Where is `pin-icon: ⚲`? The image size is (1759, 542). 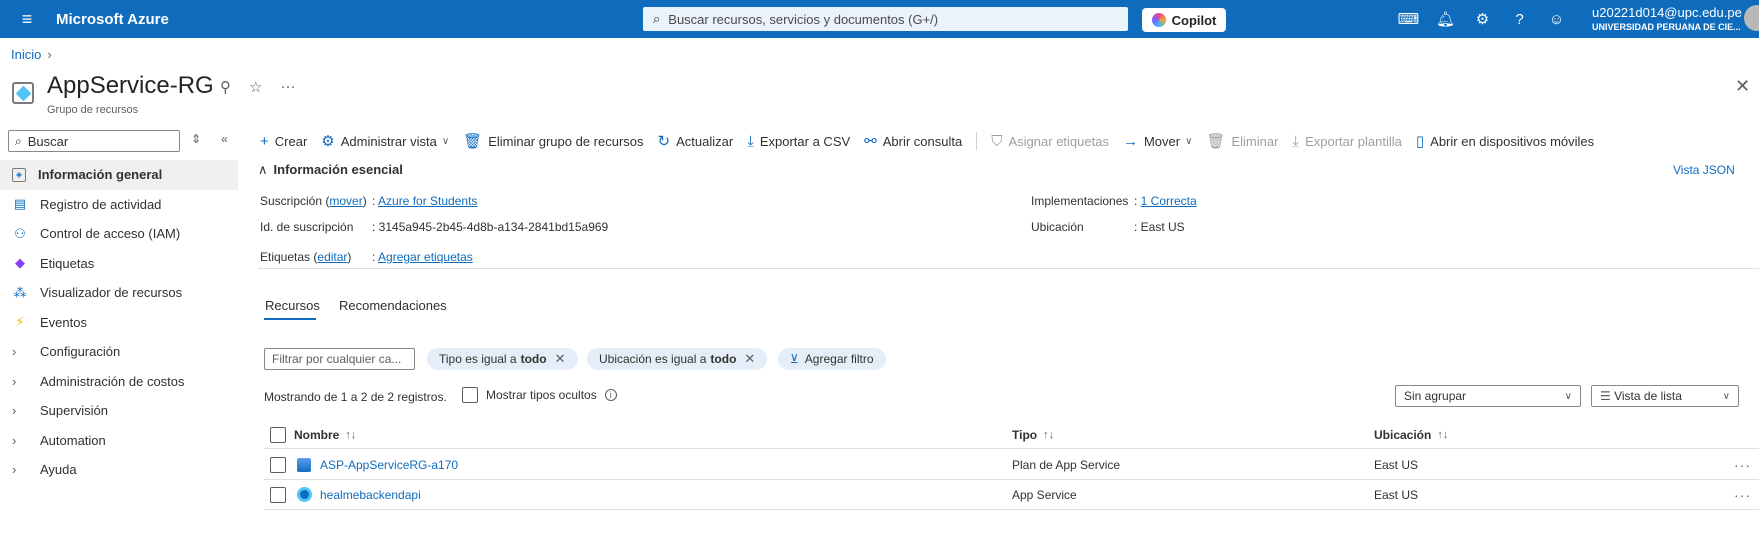
pin-icon: ⚲ is located at coordinates (225, 87).